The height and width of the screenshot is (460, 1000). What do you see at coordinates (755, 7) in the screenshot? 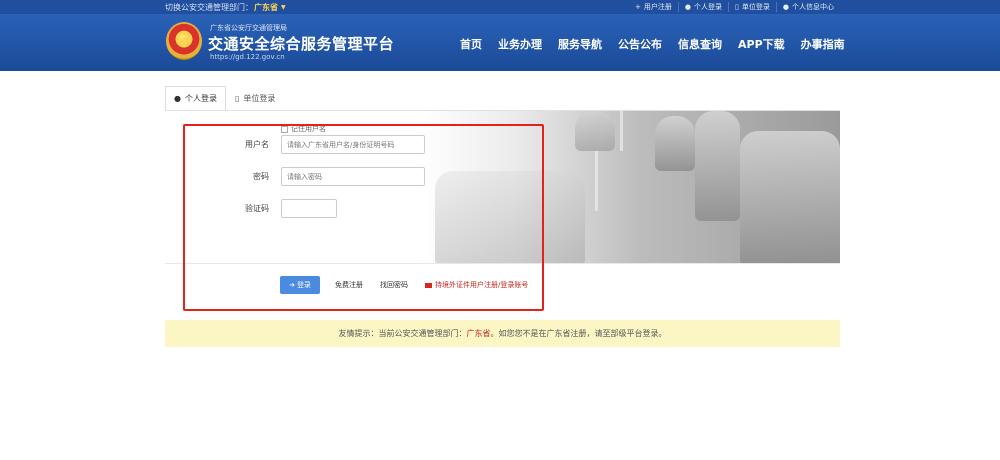
I see `unit-login-link-label: 单位登录` at bounding box center [755, 7].